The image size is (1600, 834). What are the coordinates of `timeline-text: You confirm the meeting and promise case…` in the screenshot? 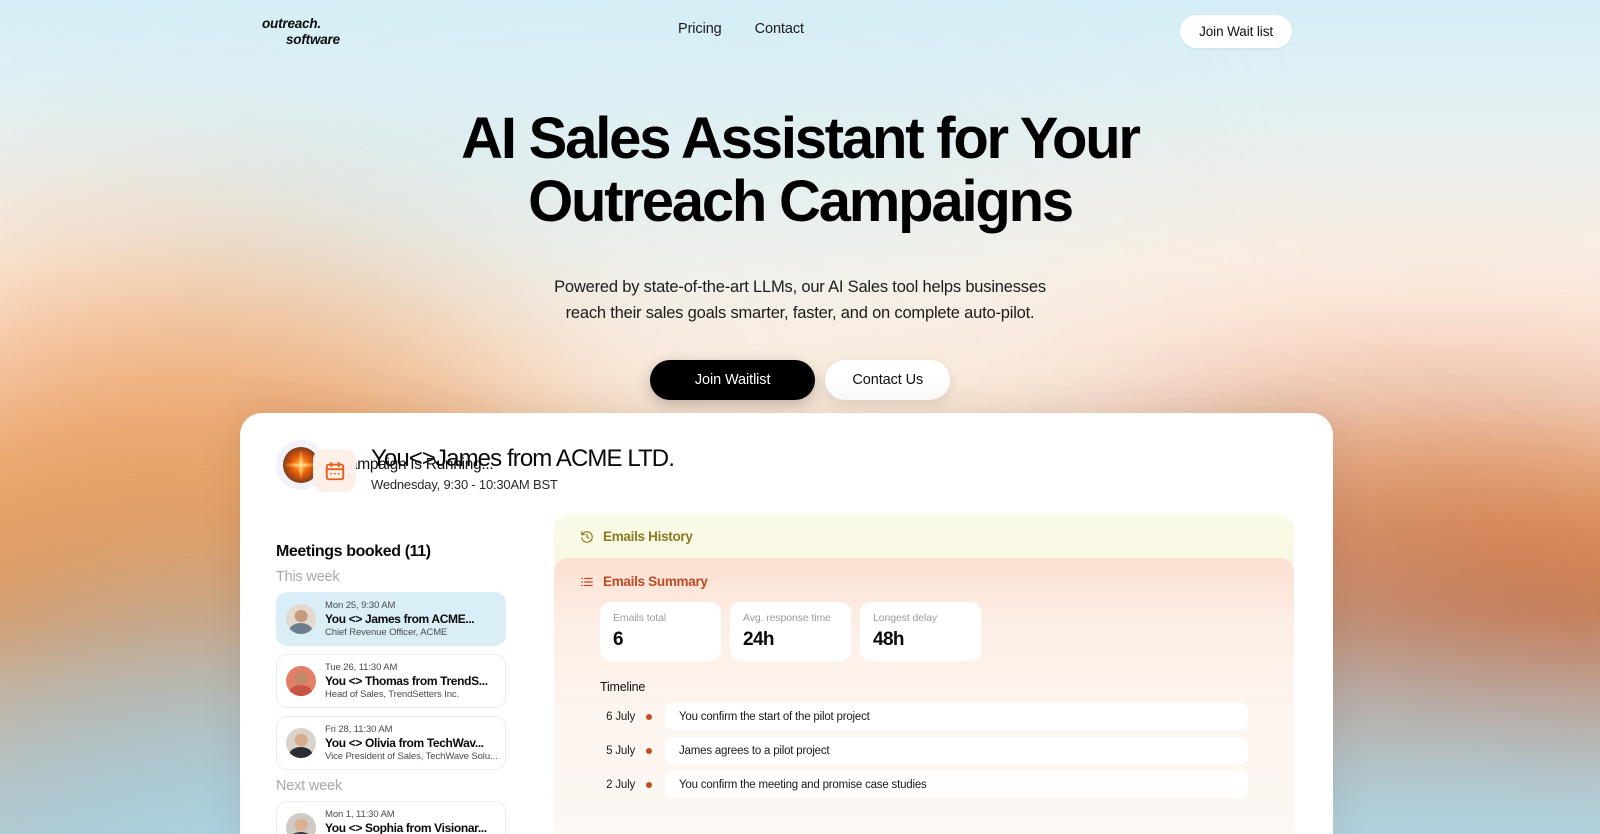 It's located at (956, 784).